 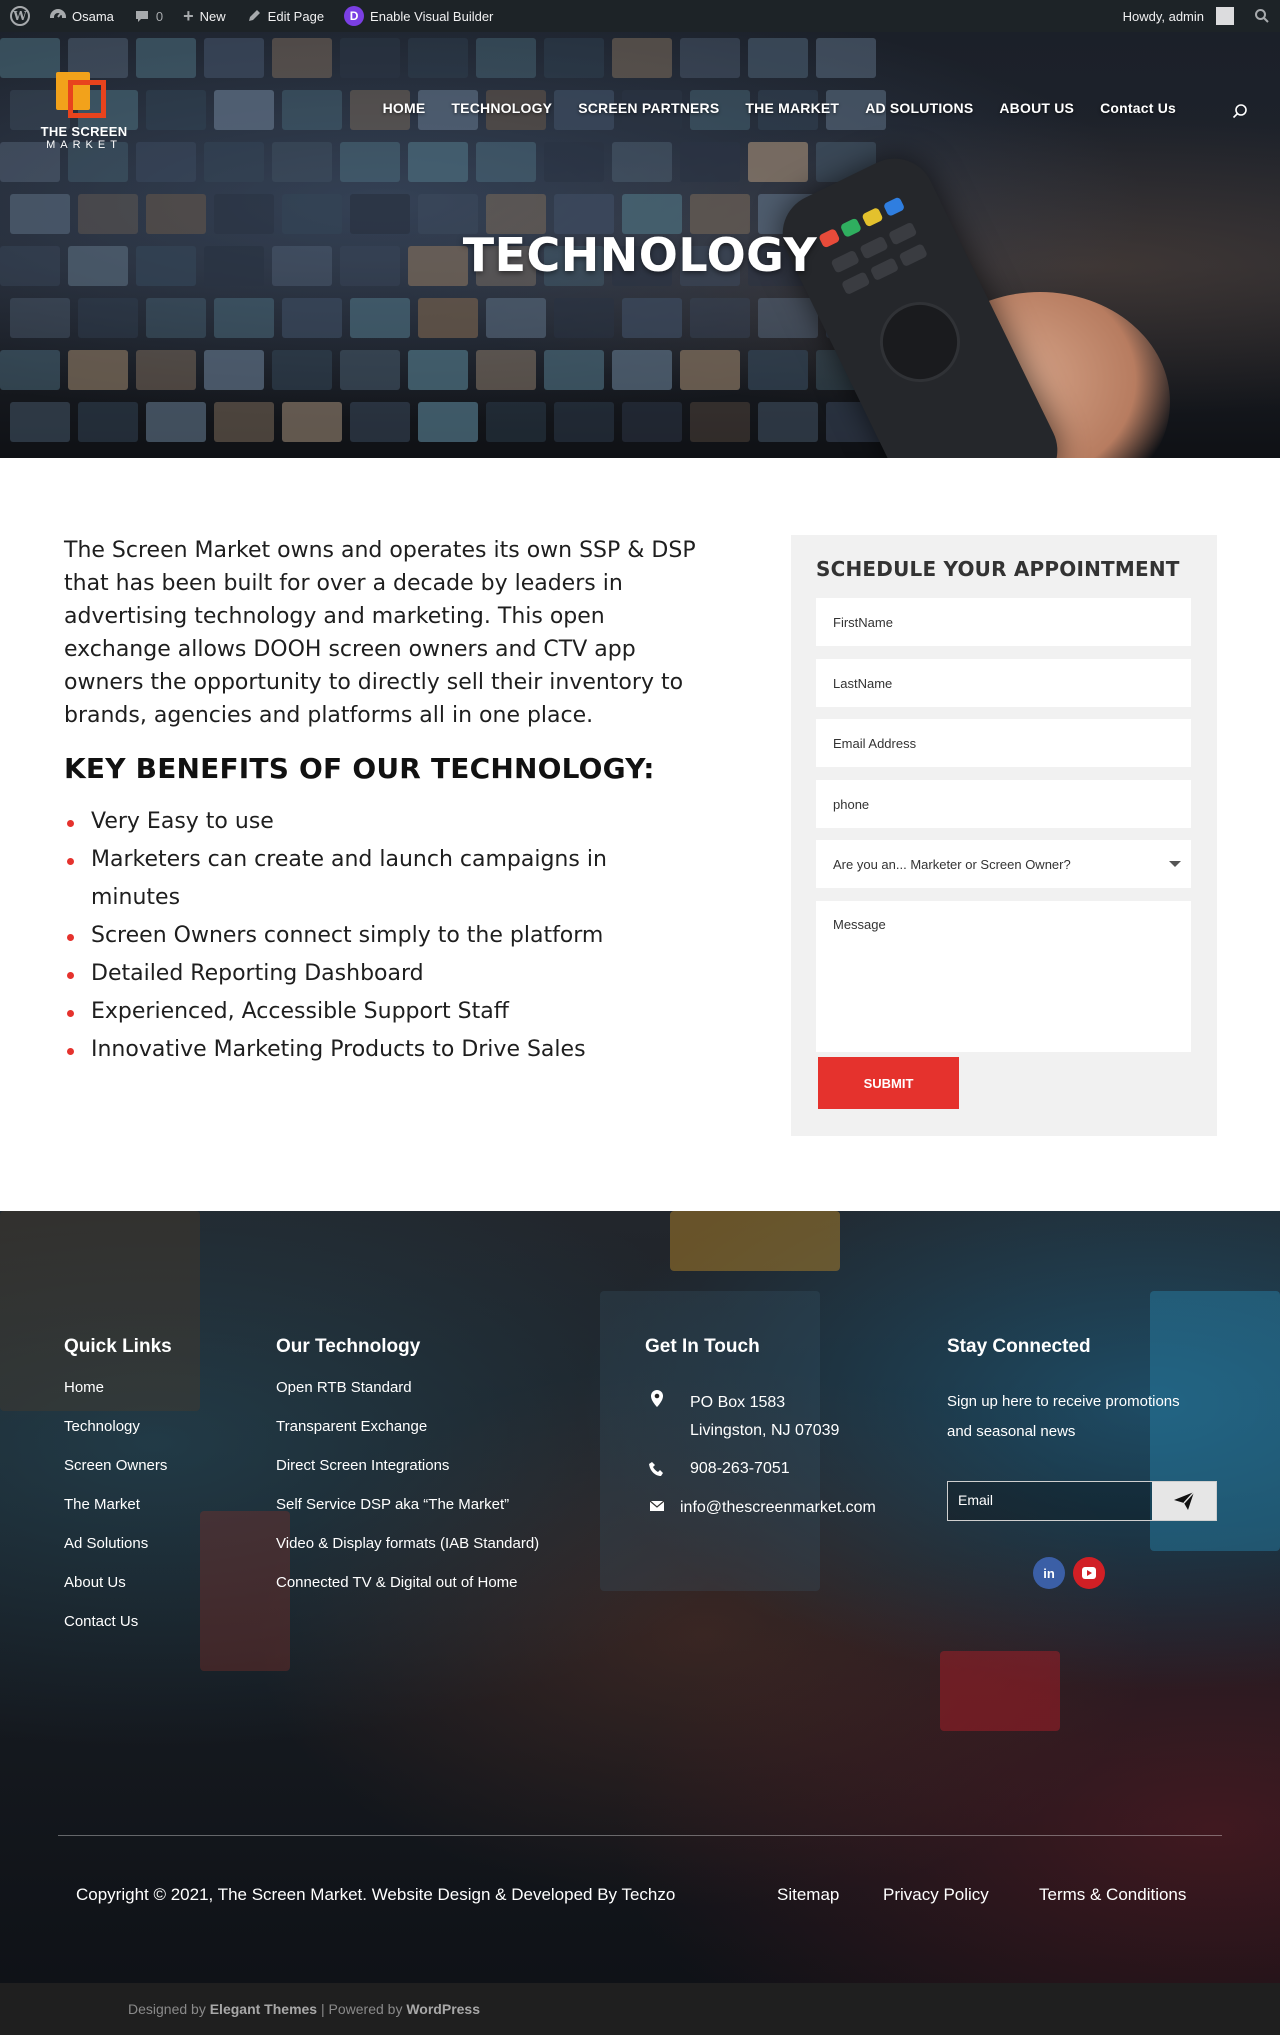 I want to click on phone-number: 908-263-7051, so click(x=740, y=1468).